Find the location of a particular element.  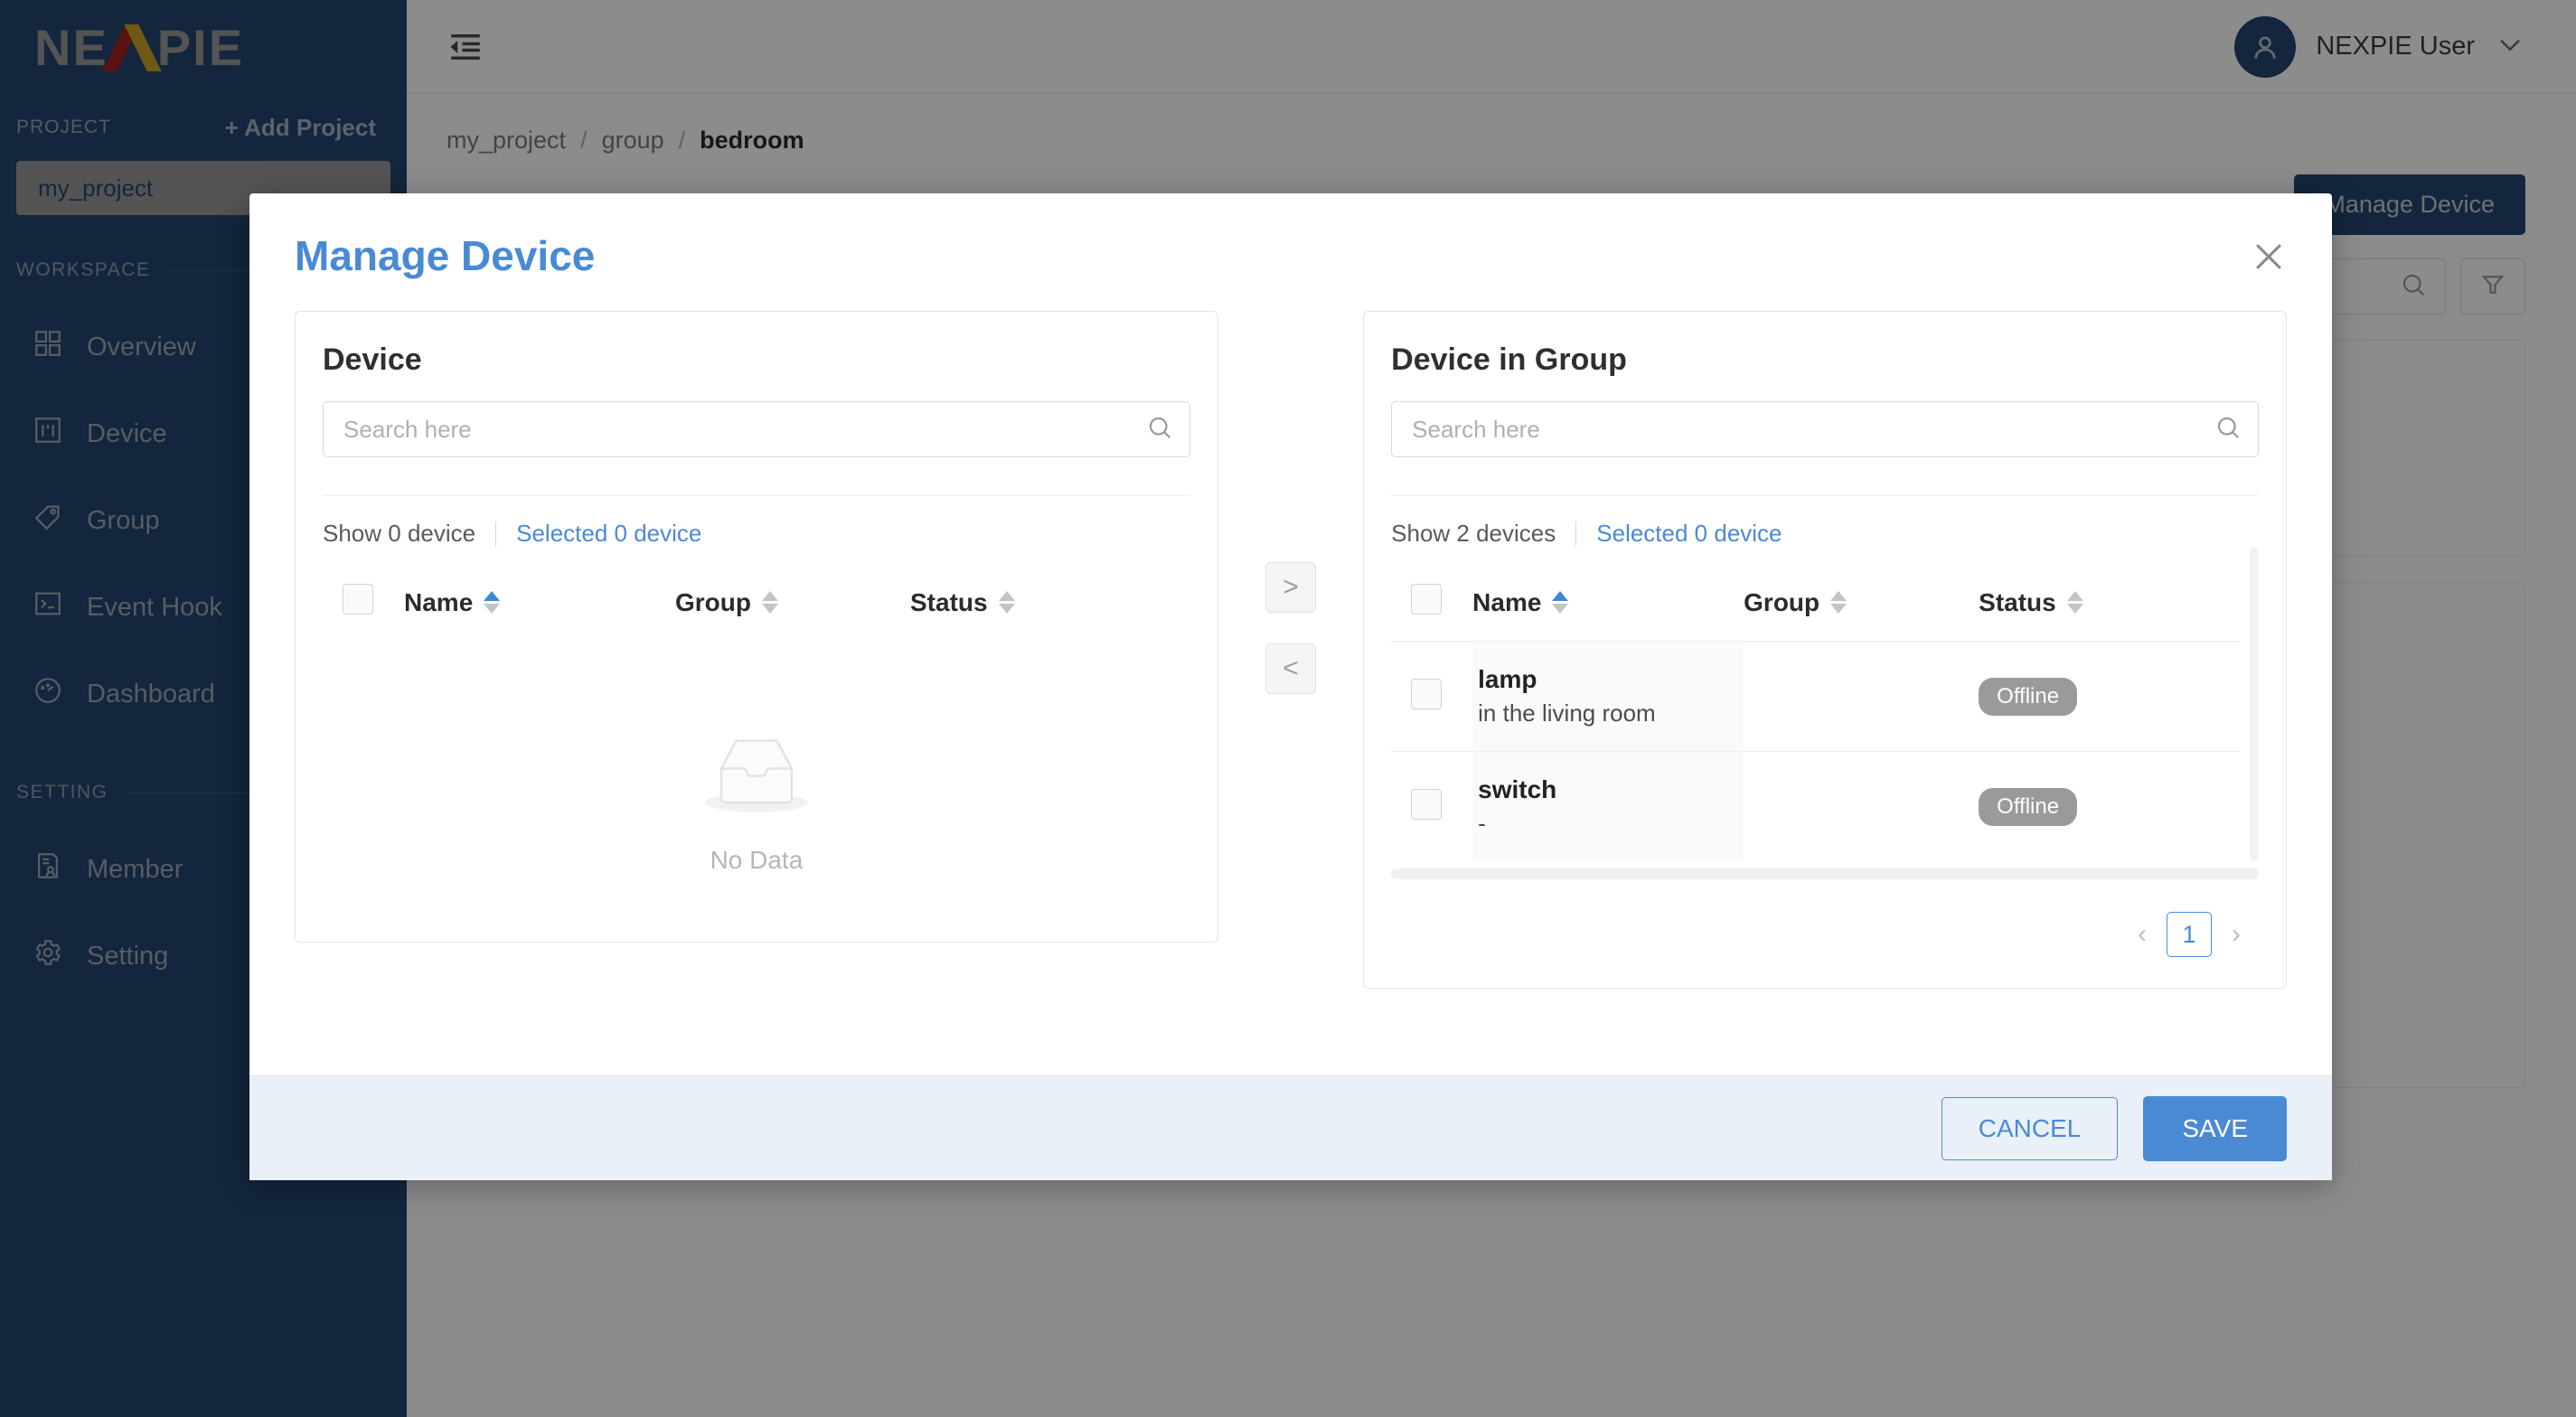

modal-header: Manage Device is located at coordinates (1291, 237).